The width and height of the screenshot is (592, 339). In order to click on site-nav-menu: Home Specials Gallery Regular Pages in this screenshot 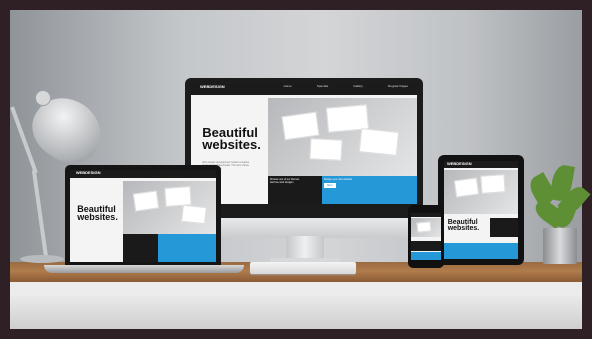, I will do `click(346, 86)`.